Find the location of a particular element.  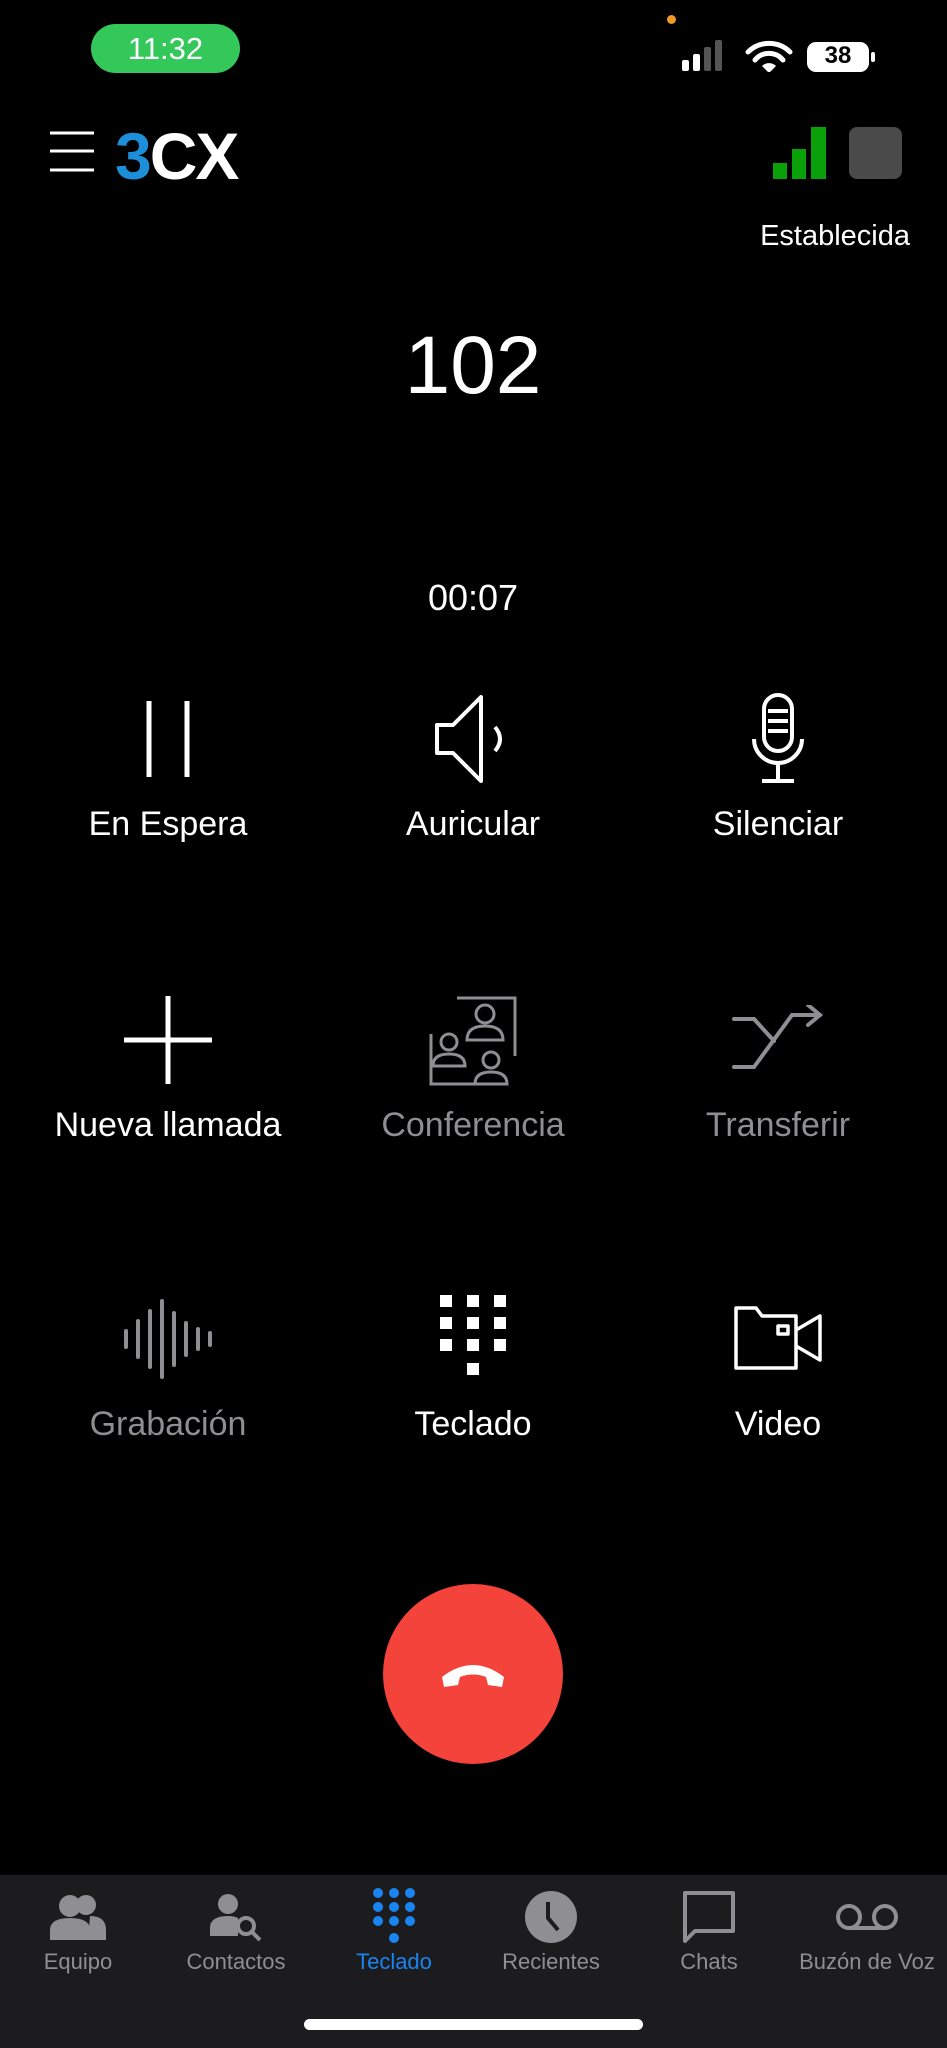

transfer-label: Transferir is located at coordinates (778, 1125).